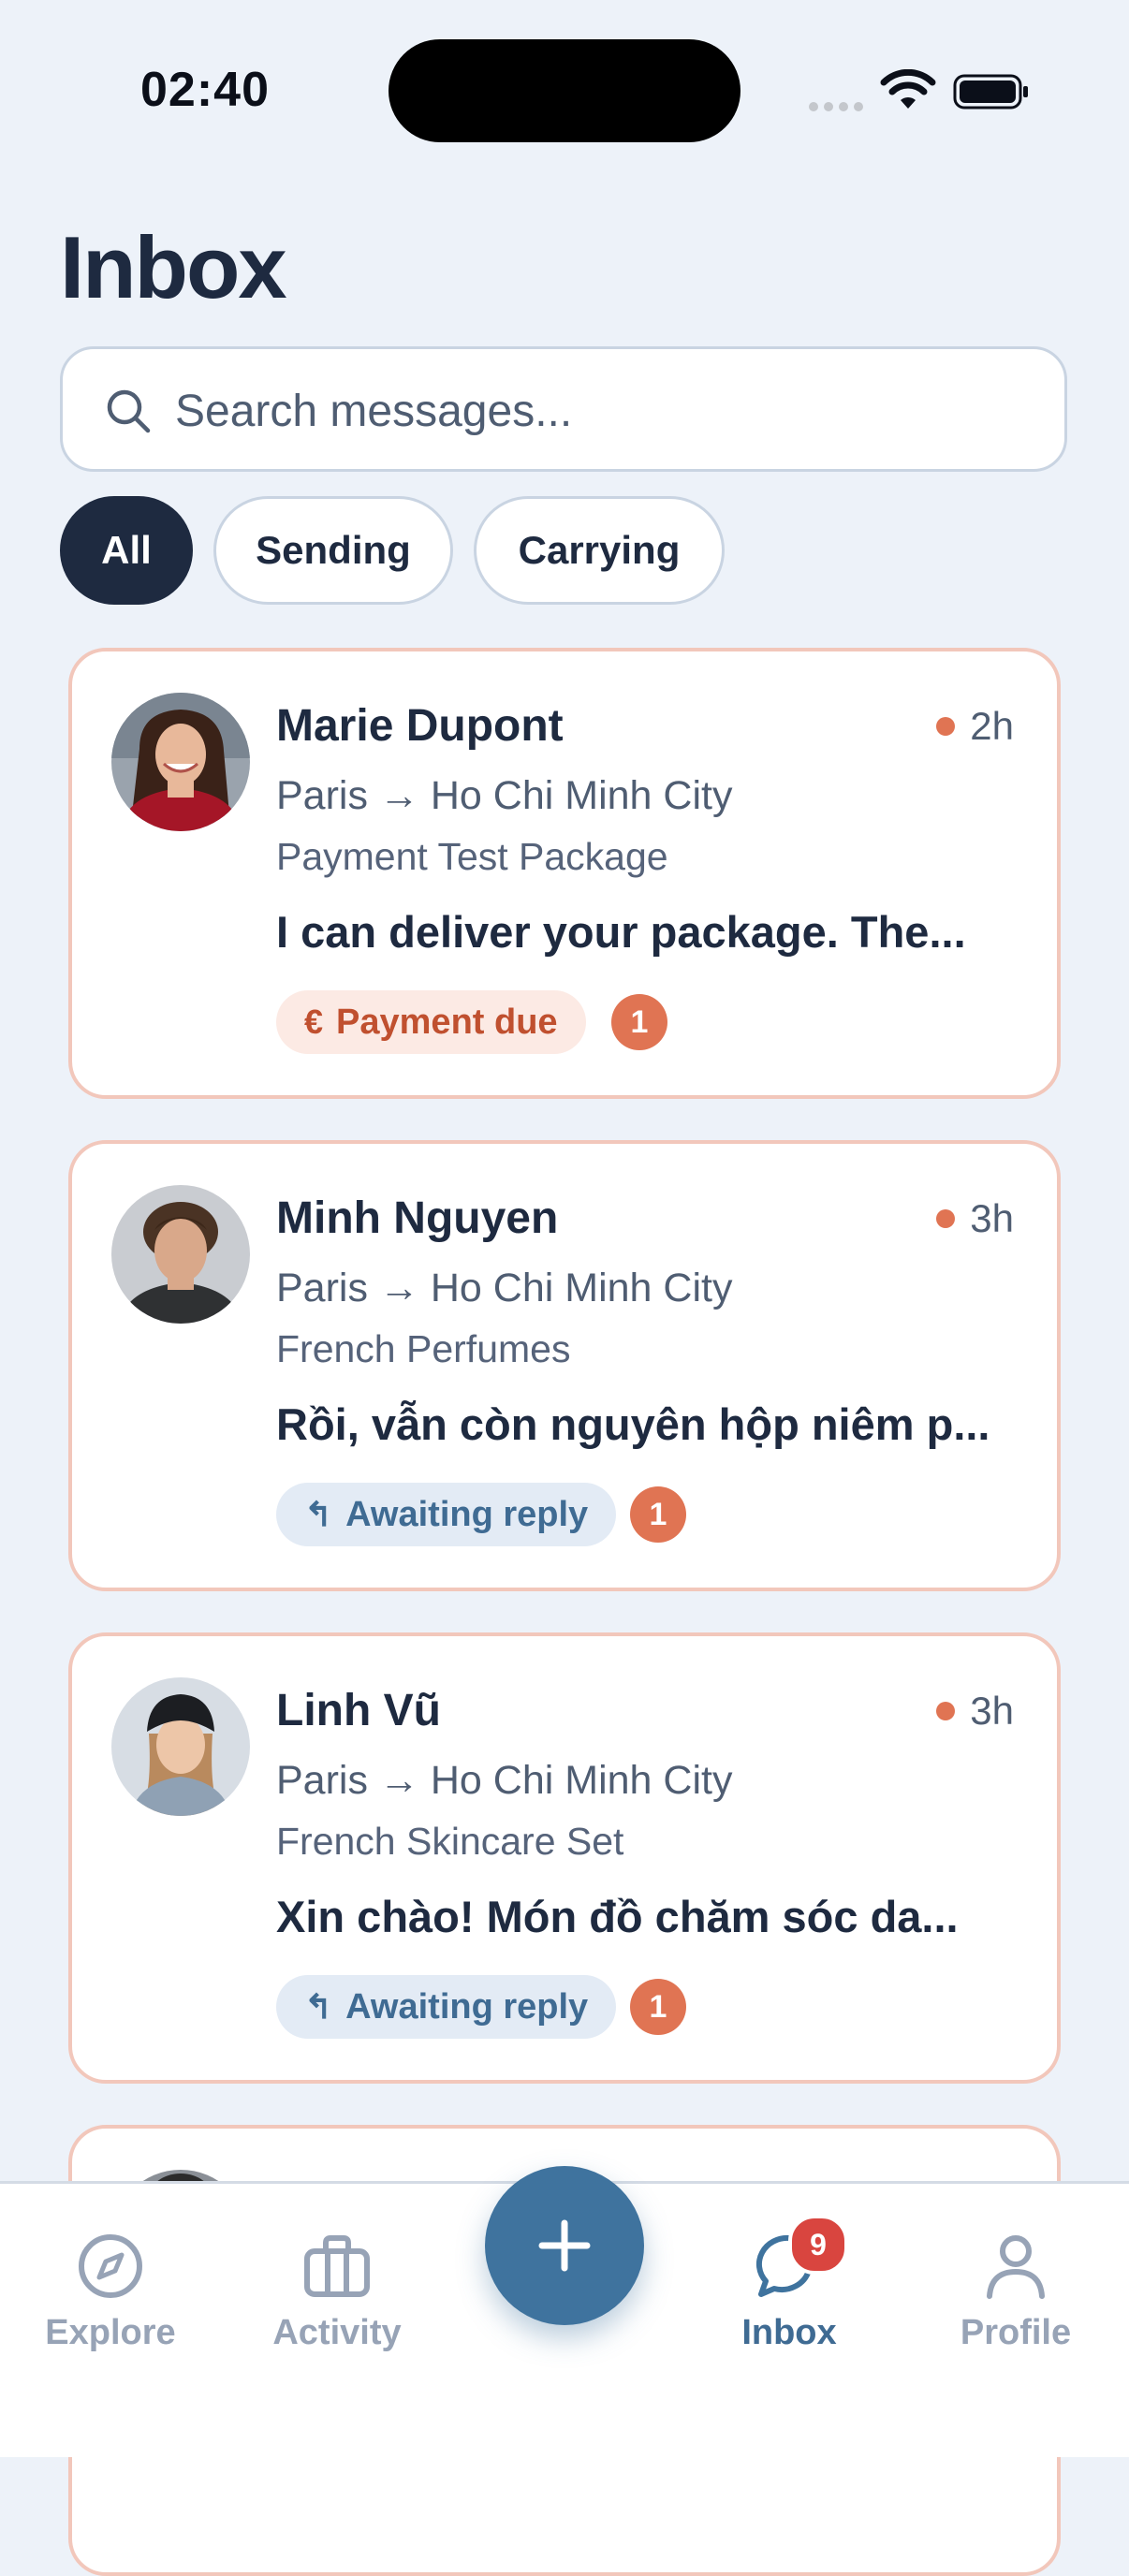 The image size is (1129, 2576). Describe the element at coordinates (110, 2332) in the screenshot. I see `tab-label: Explore` at that location.